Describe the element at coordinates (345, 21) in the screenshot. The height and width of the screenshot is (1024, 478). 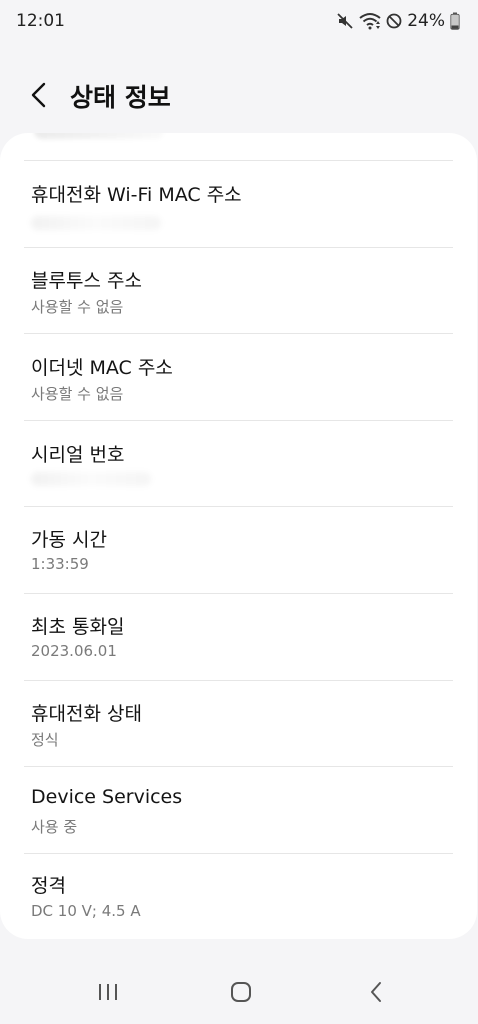
I see `mute-icon` at that location.